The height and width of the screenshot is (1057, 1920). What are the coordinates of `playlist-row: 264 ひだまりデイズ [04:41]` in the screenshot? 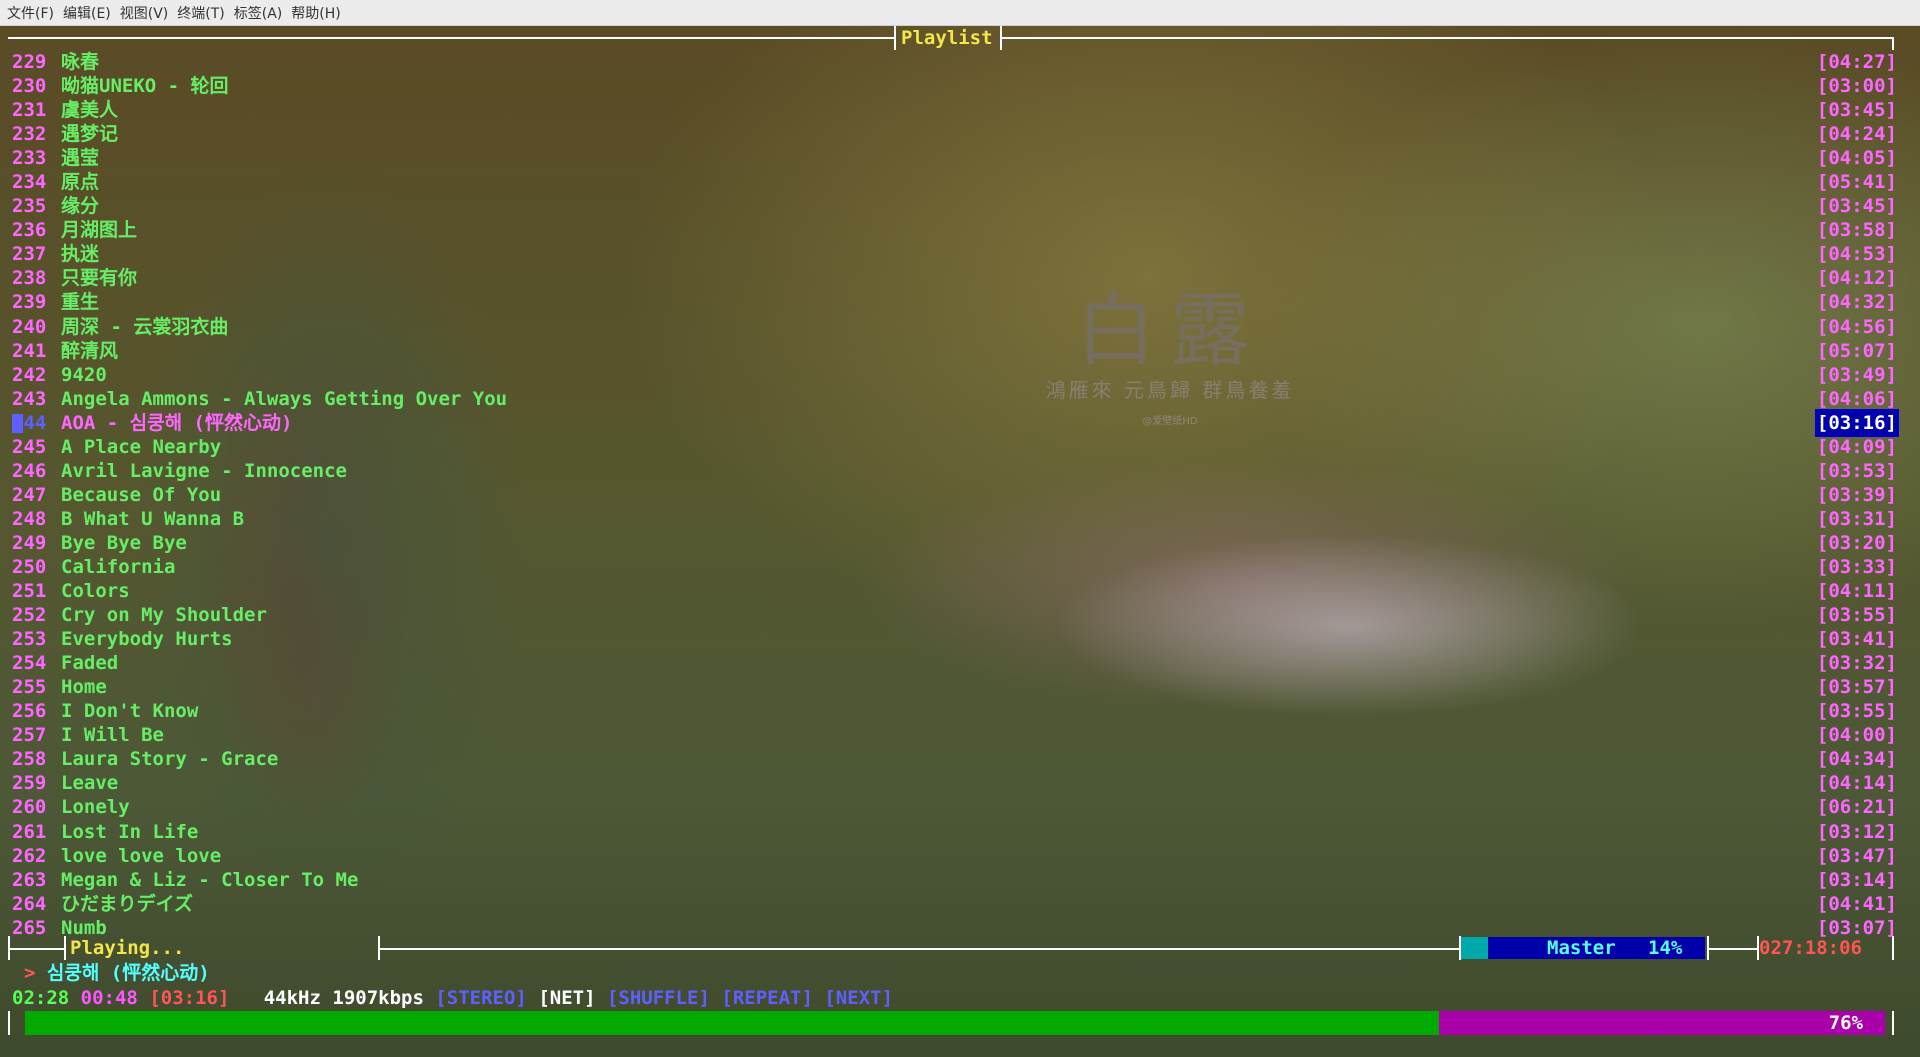 It's located at (954, 904).